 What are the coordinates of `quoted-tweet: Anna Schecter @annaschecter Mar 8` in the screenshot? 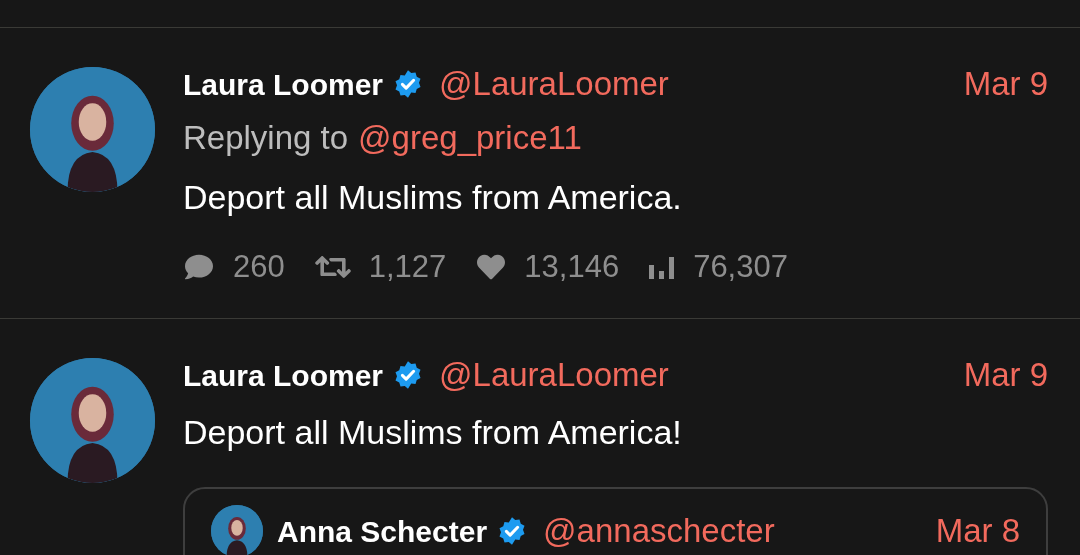 It's located at (615, 521).